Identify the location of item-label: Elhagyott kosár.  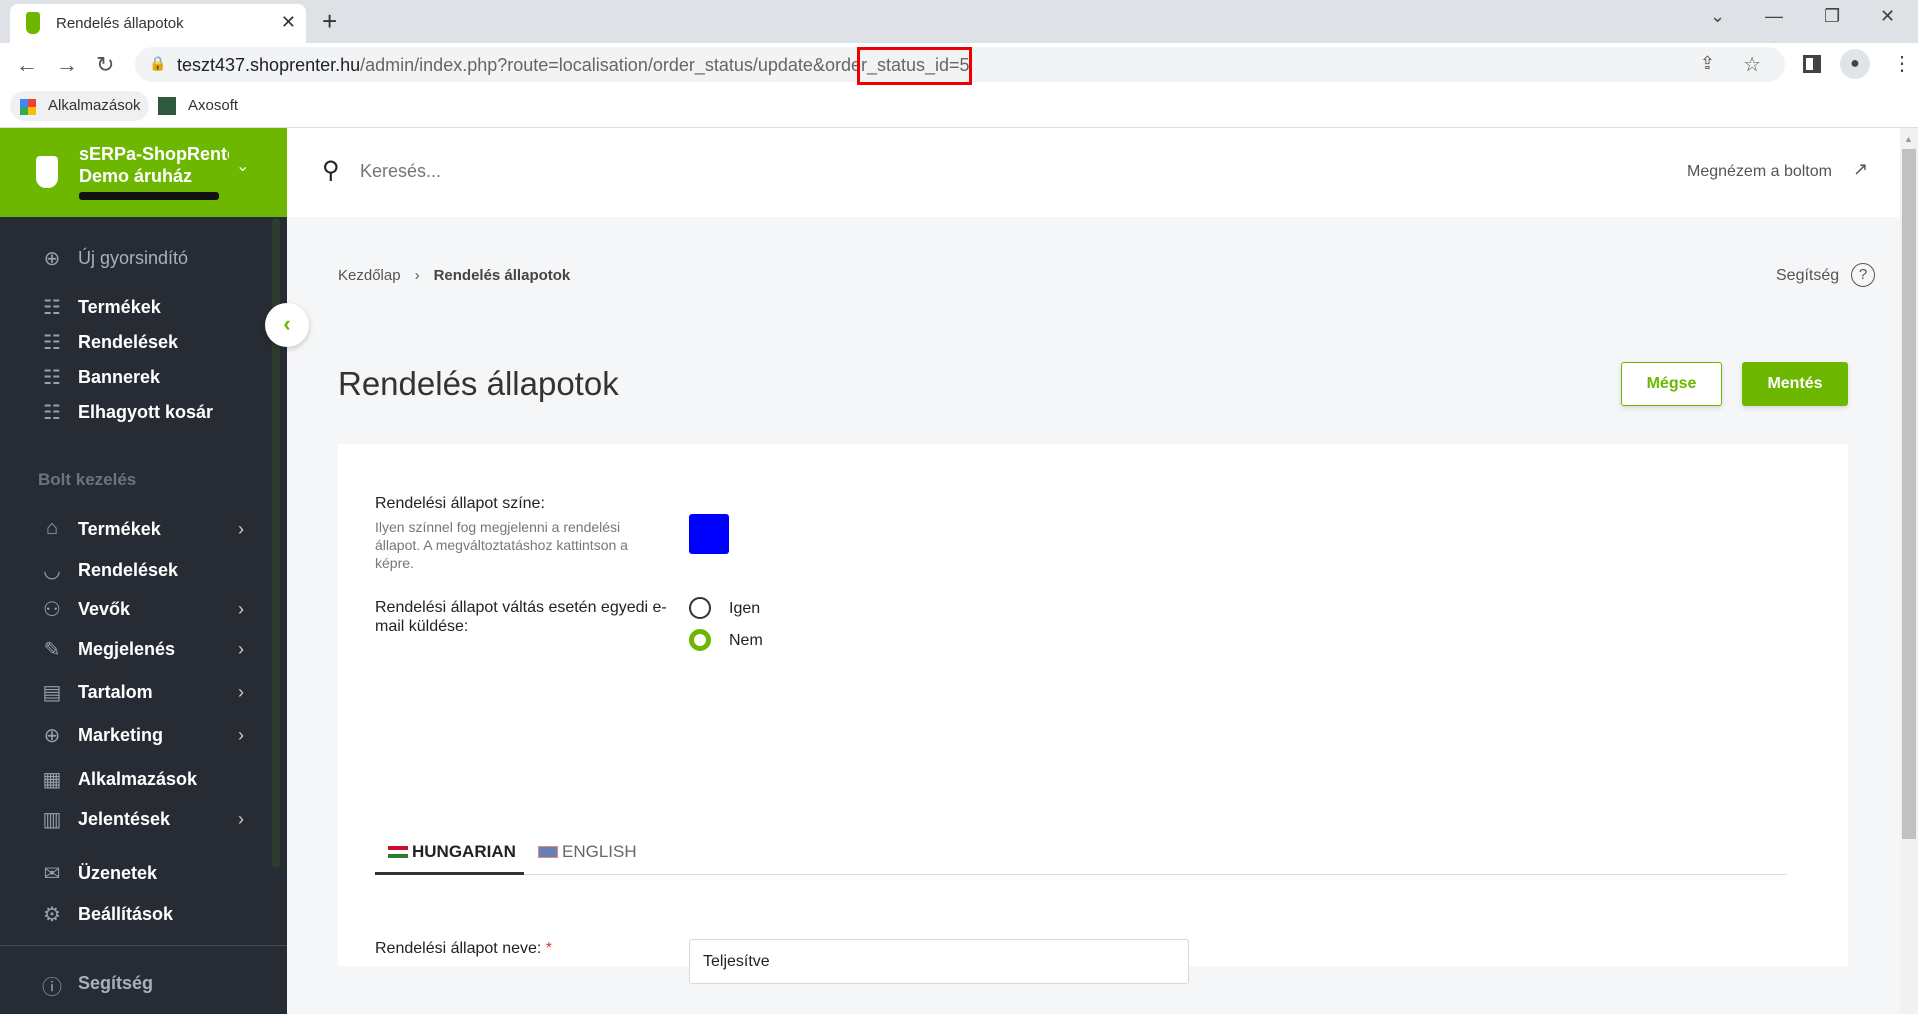
(146, 411).